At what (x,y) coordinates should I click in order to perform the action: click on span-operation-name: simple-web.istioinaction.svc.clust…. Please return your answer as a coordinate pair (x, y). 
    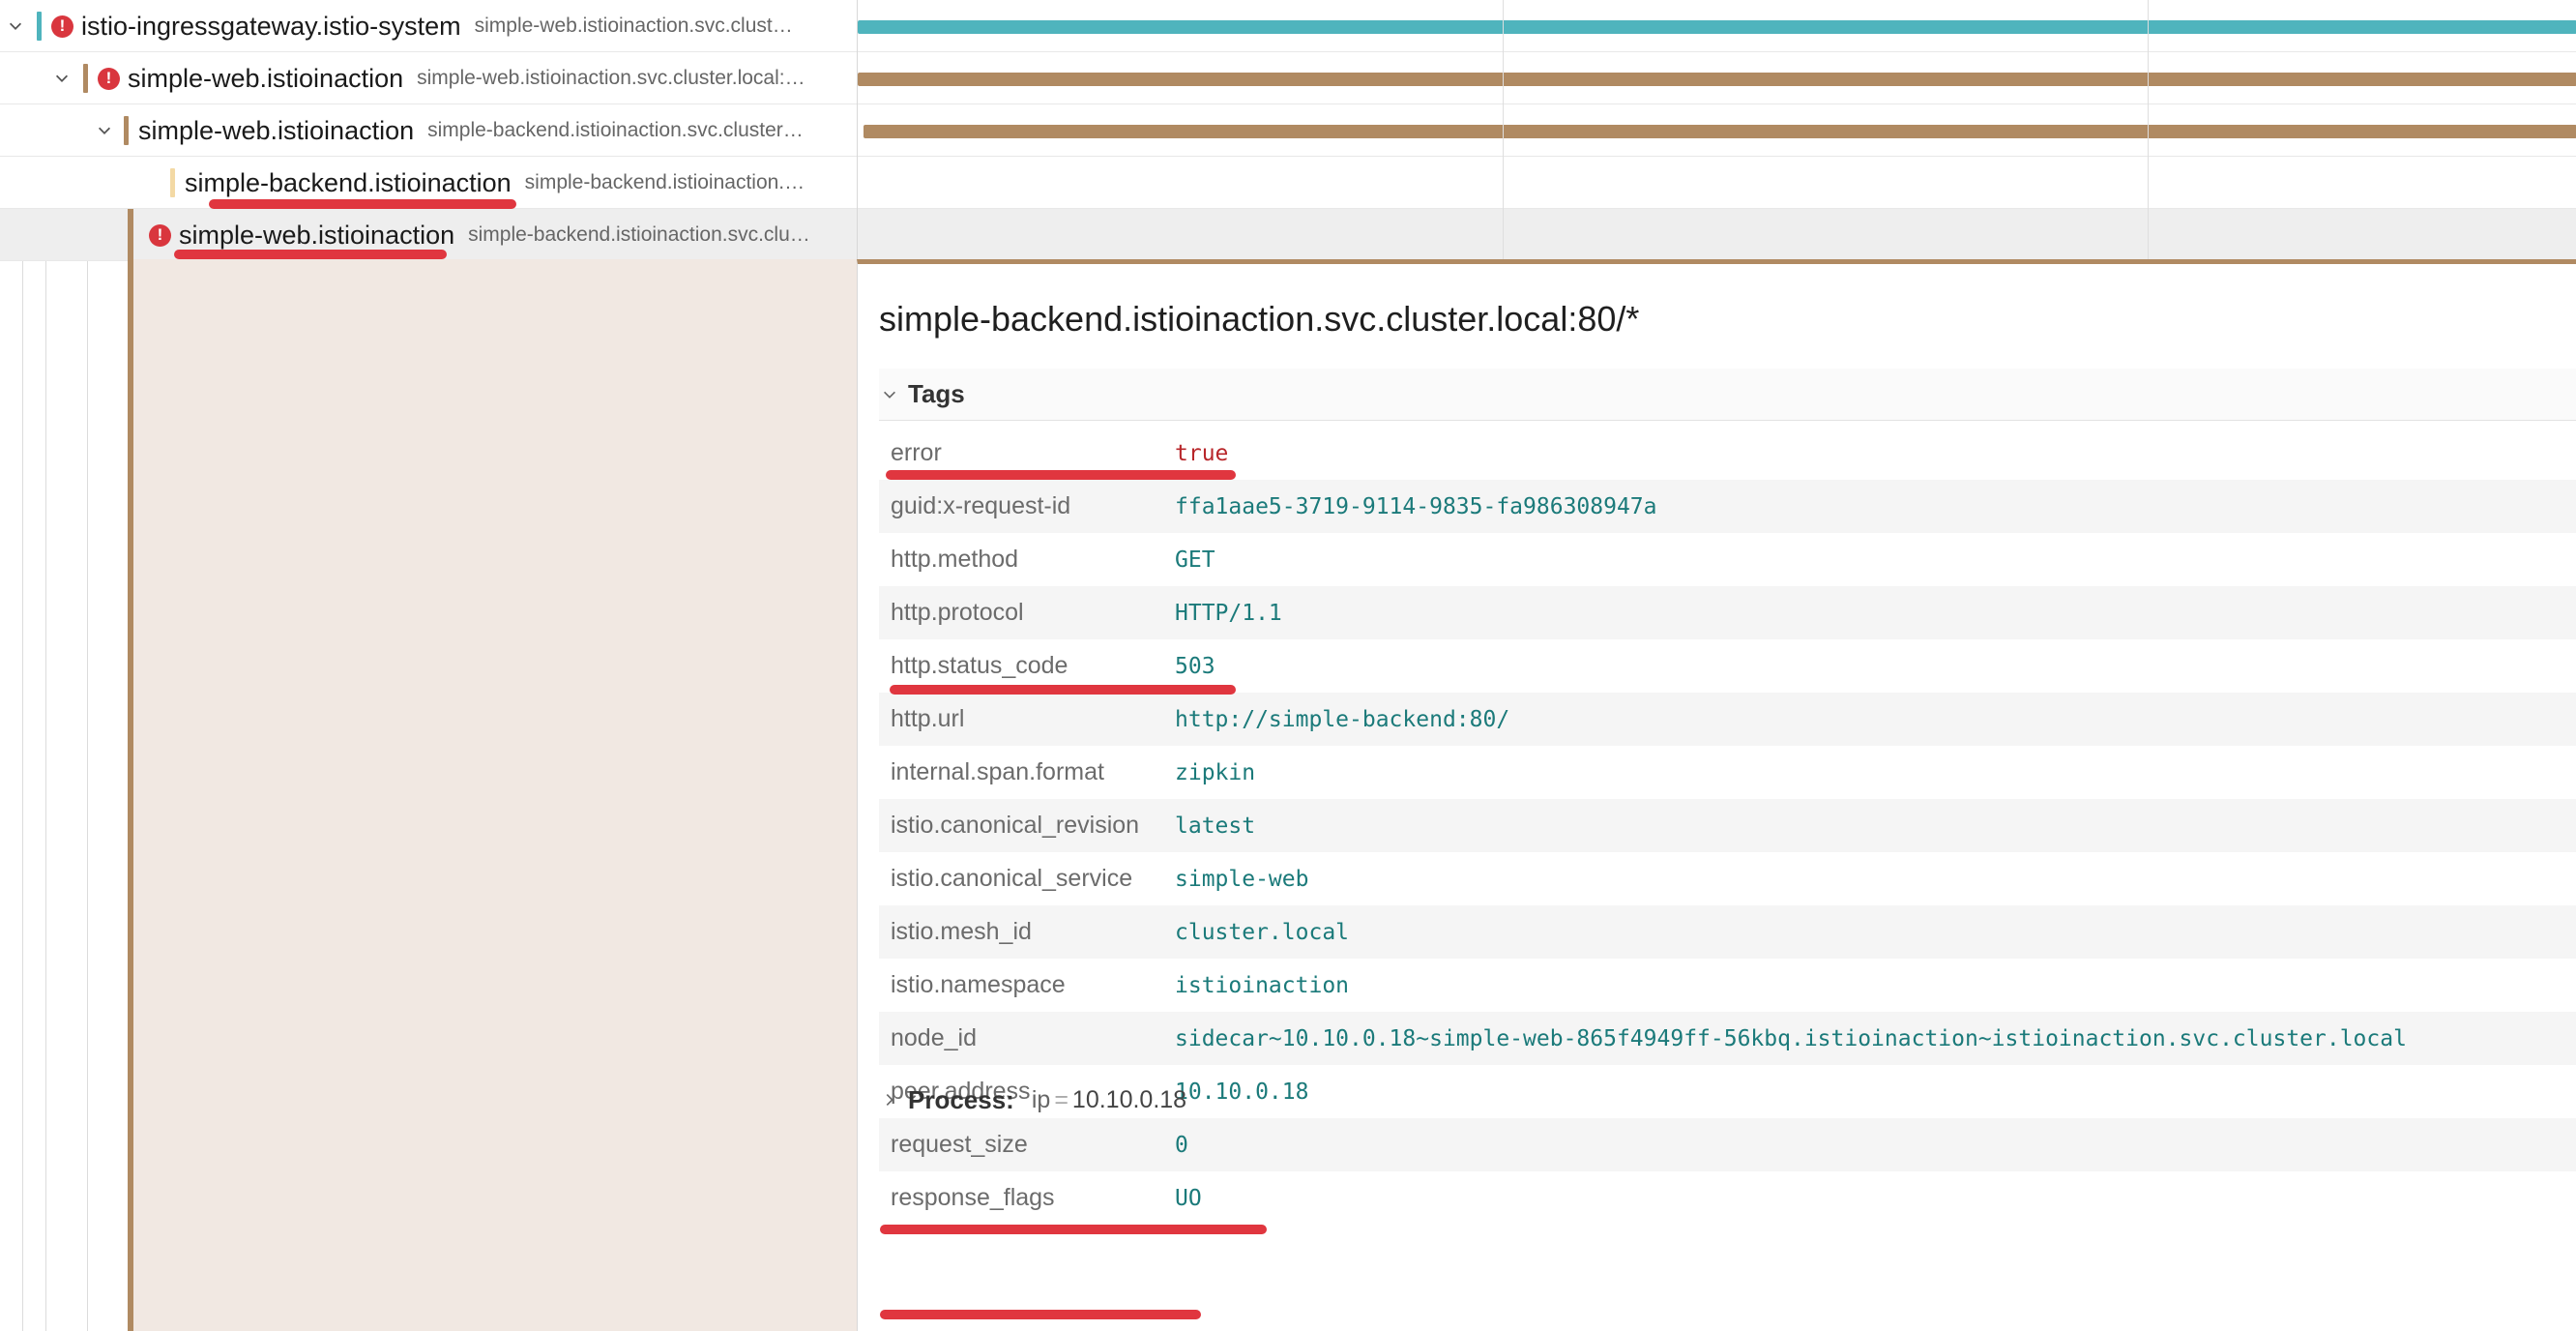
    Looking at the image, I should click on (633, 26).